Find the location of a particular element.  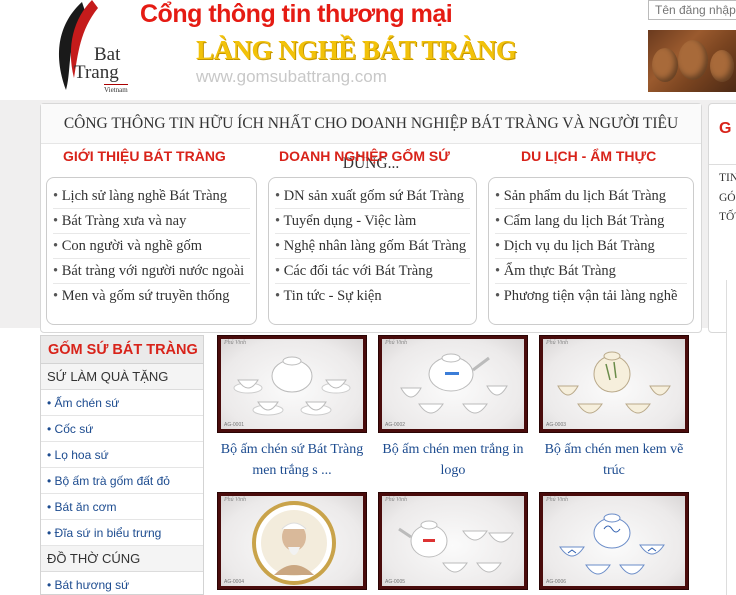

sidebar-item: Ấm chén sứ is located at coordinates (122, 403).